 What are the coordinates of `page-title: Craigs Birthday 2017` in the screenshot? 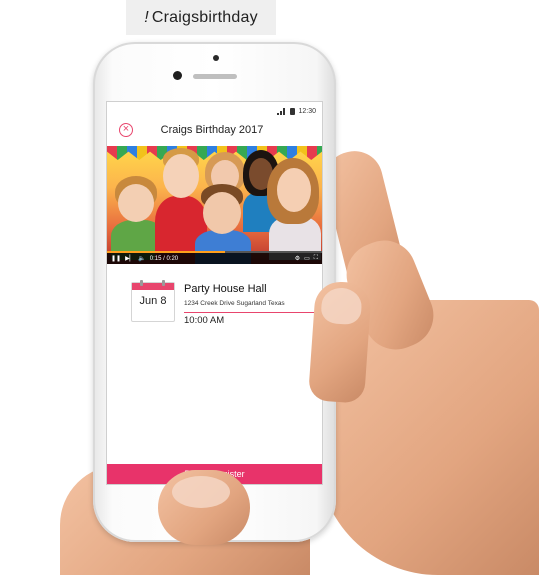 It's located at (212, 130).